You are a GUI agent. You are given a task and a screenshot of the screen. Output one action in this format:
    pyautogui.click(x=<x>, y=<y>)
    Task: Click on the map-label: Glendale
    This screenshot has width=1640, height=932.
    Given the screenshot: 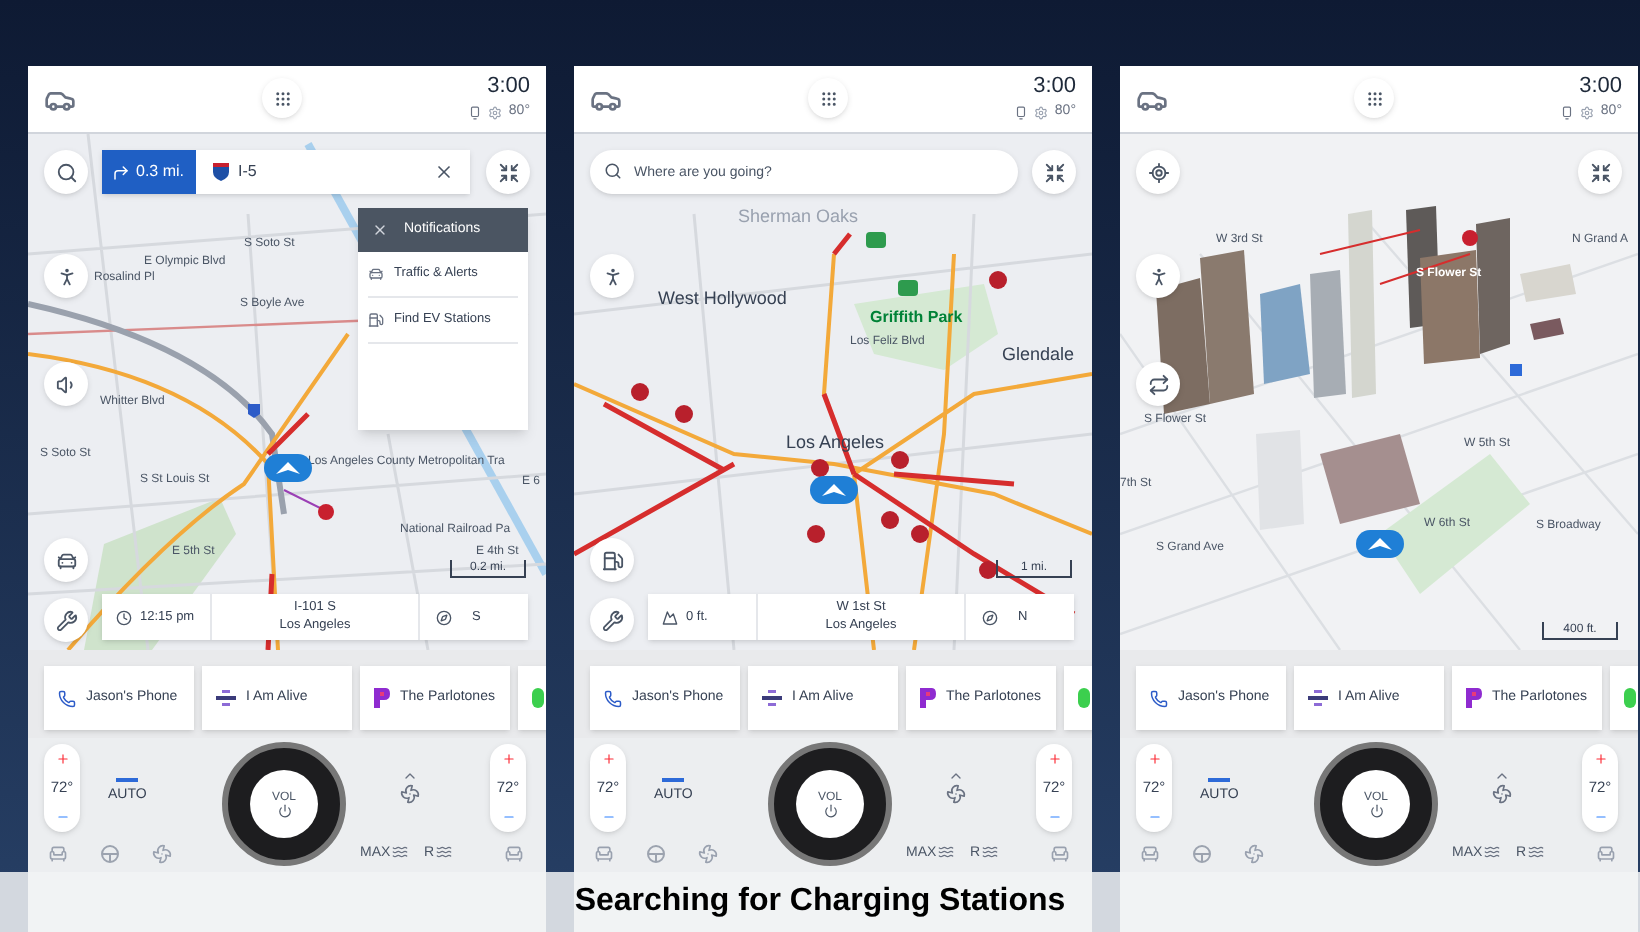 What is the action you would take?
    pyautogui.click(x=1038, y=355)
    